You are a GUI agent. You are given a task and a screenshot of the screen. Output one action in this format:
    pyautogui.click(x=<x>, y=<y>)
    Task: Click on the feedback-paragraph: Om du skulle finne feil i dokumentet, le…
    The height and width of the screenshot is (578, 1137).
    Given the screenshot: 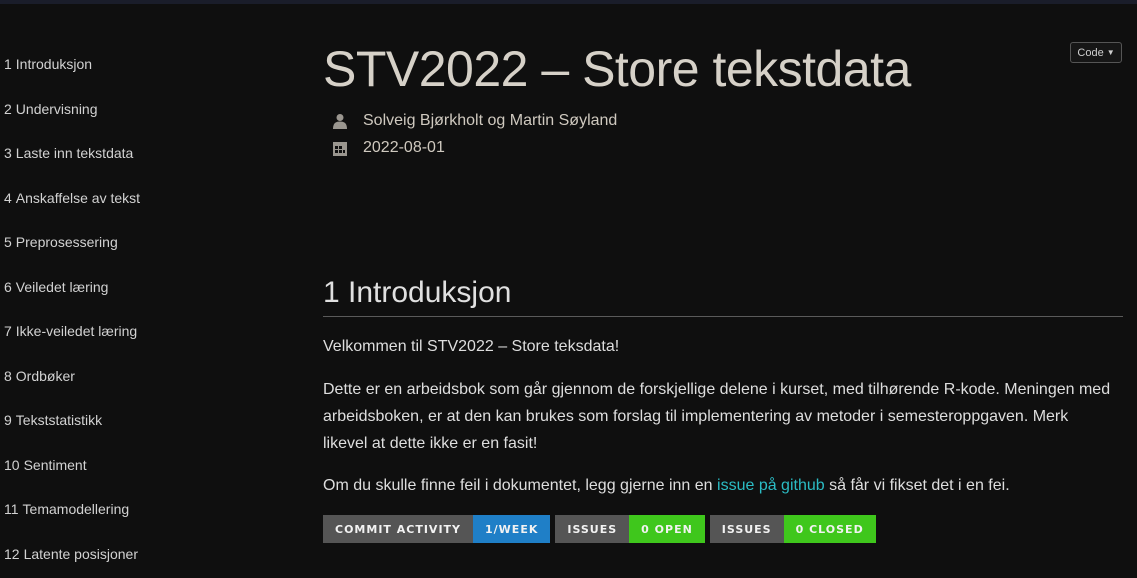 What is the action you would take?
    pyautogui.click(x=718, y=485)
    